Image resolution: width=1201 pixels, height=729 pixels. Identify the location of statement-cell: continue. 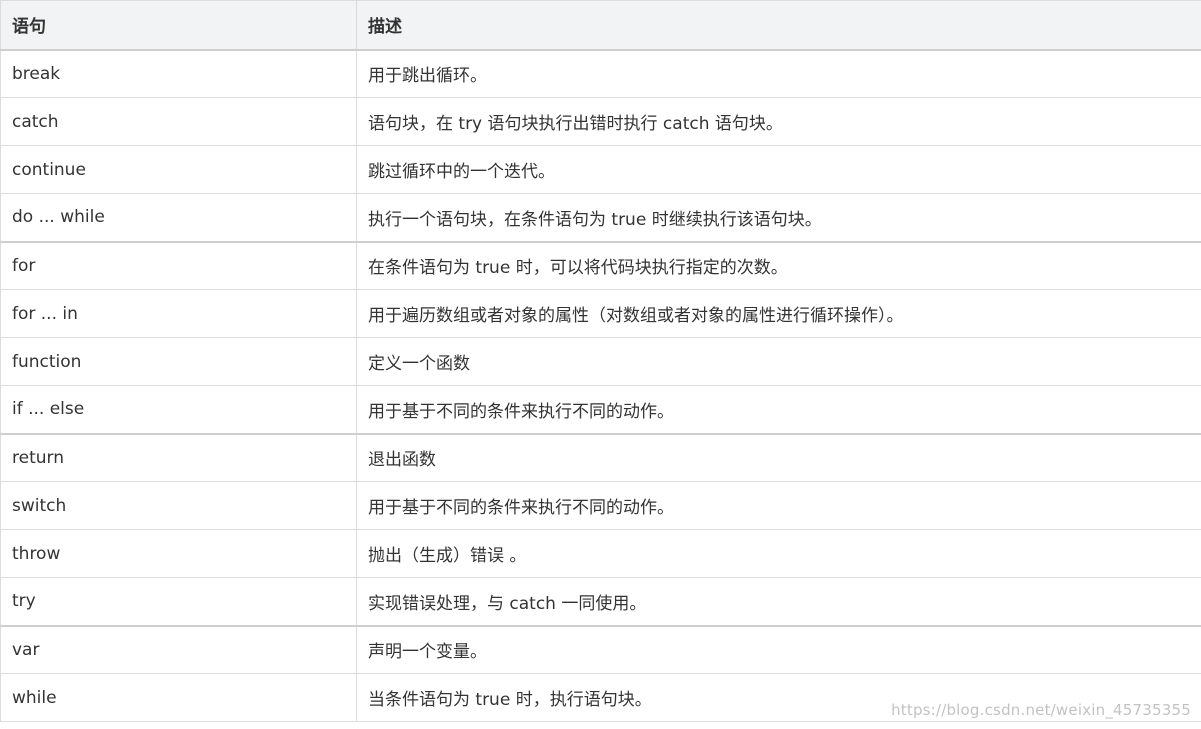
(178, 169).